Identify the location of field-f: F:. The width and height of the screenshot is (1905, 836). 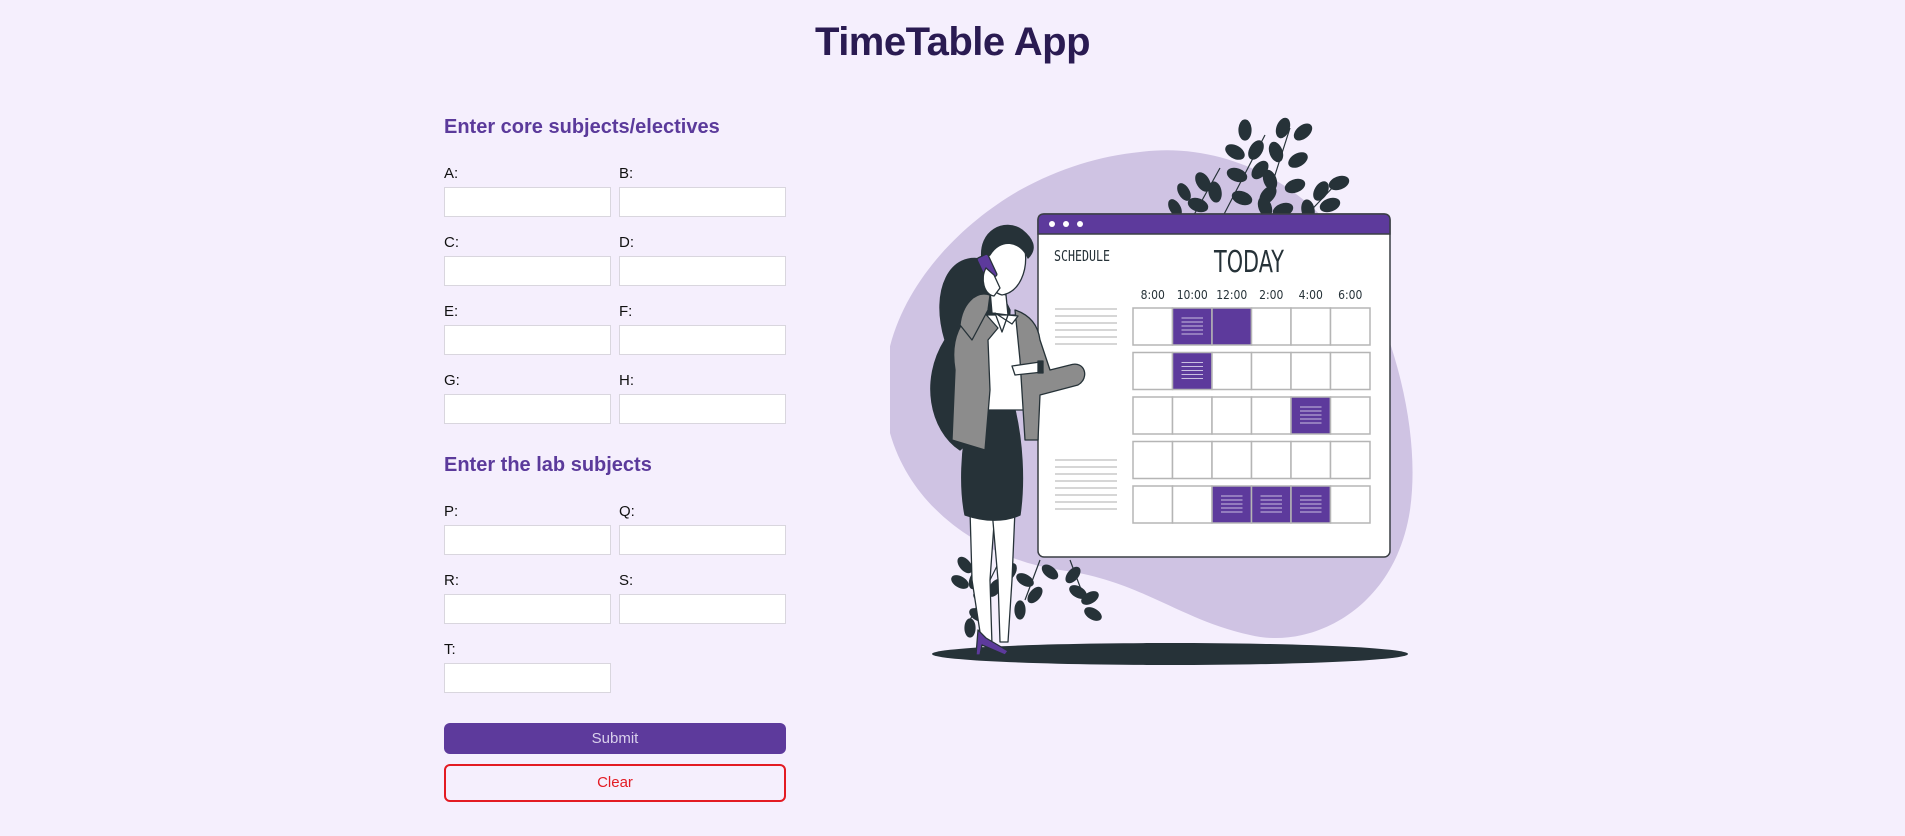
(702, 336).